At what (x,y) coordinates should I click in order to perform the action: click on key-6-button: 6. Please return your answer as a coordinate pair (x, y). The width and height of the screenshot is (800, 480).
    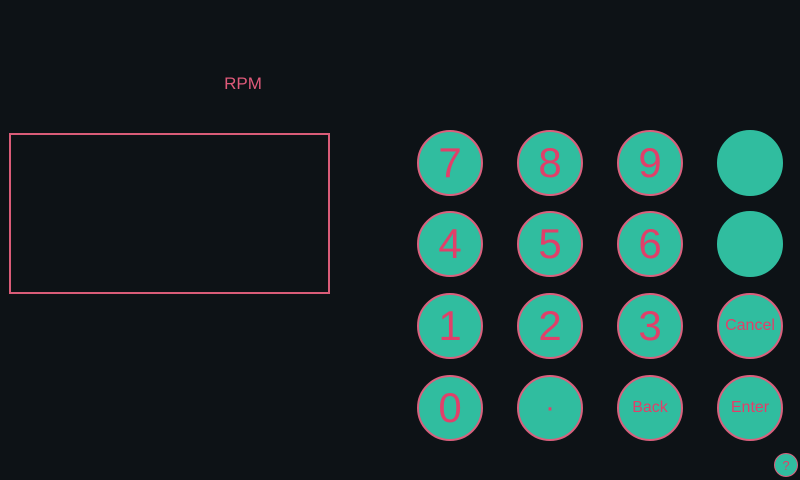
    Looking at the image, I should click on (650, 244).